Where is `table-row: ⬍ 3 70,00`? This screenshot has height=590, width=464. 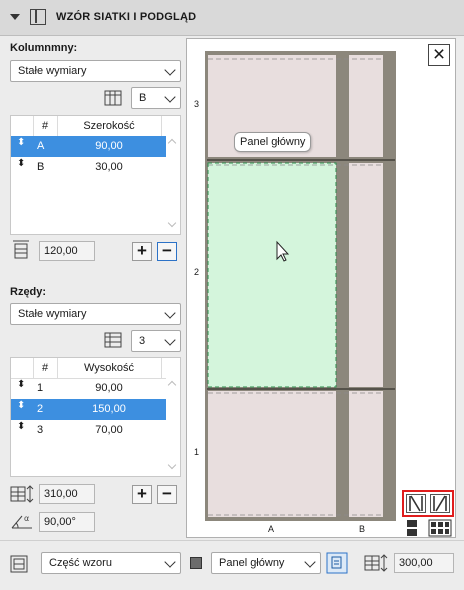
table-row: ⬍ 3 70,00 is located at coordinates (88, 430).